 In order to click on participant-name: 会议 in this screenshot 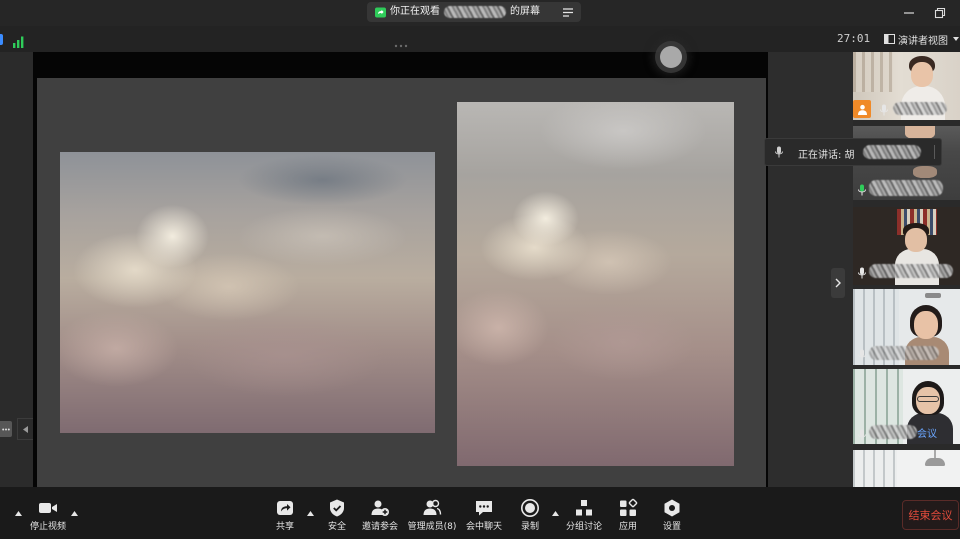, I will do `click(927, 434)`.